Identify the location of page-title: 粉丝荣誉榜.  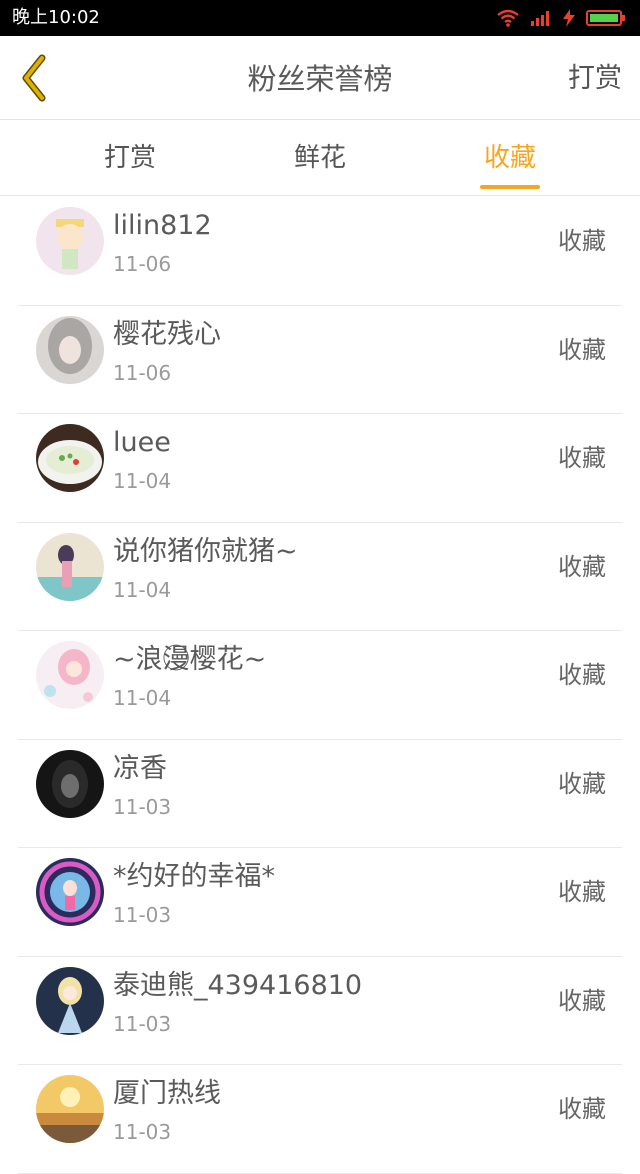
(320, 79).